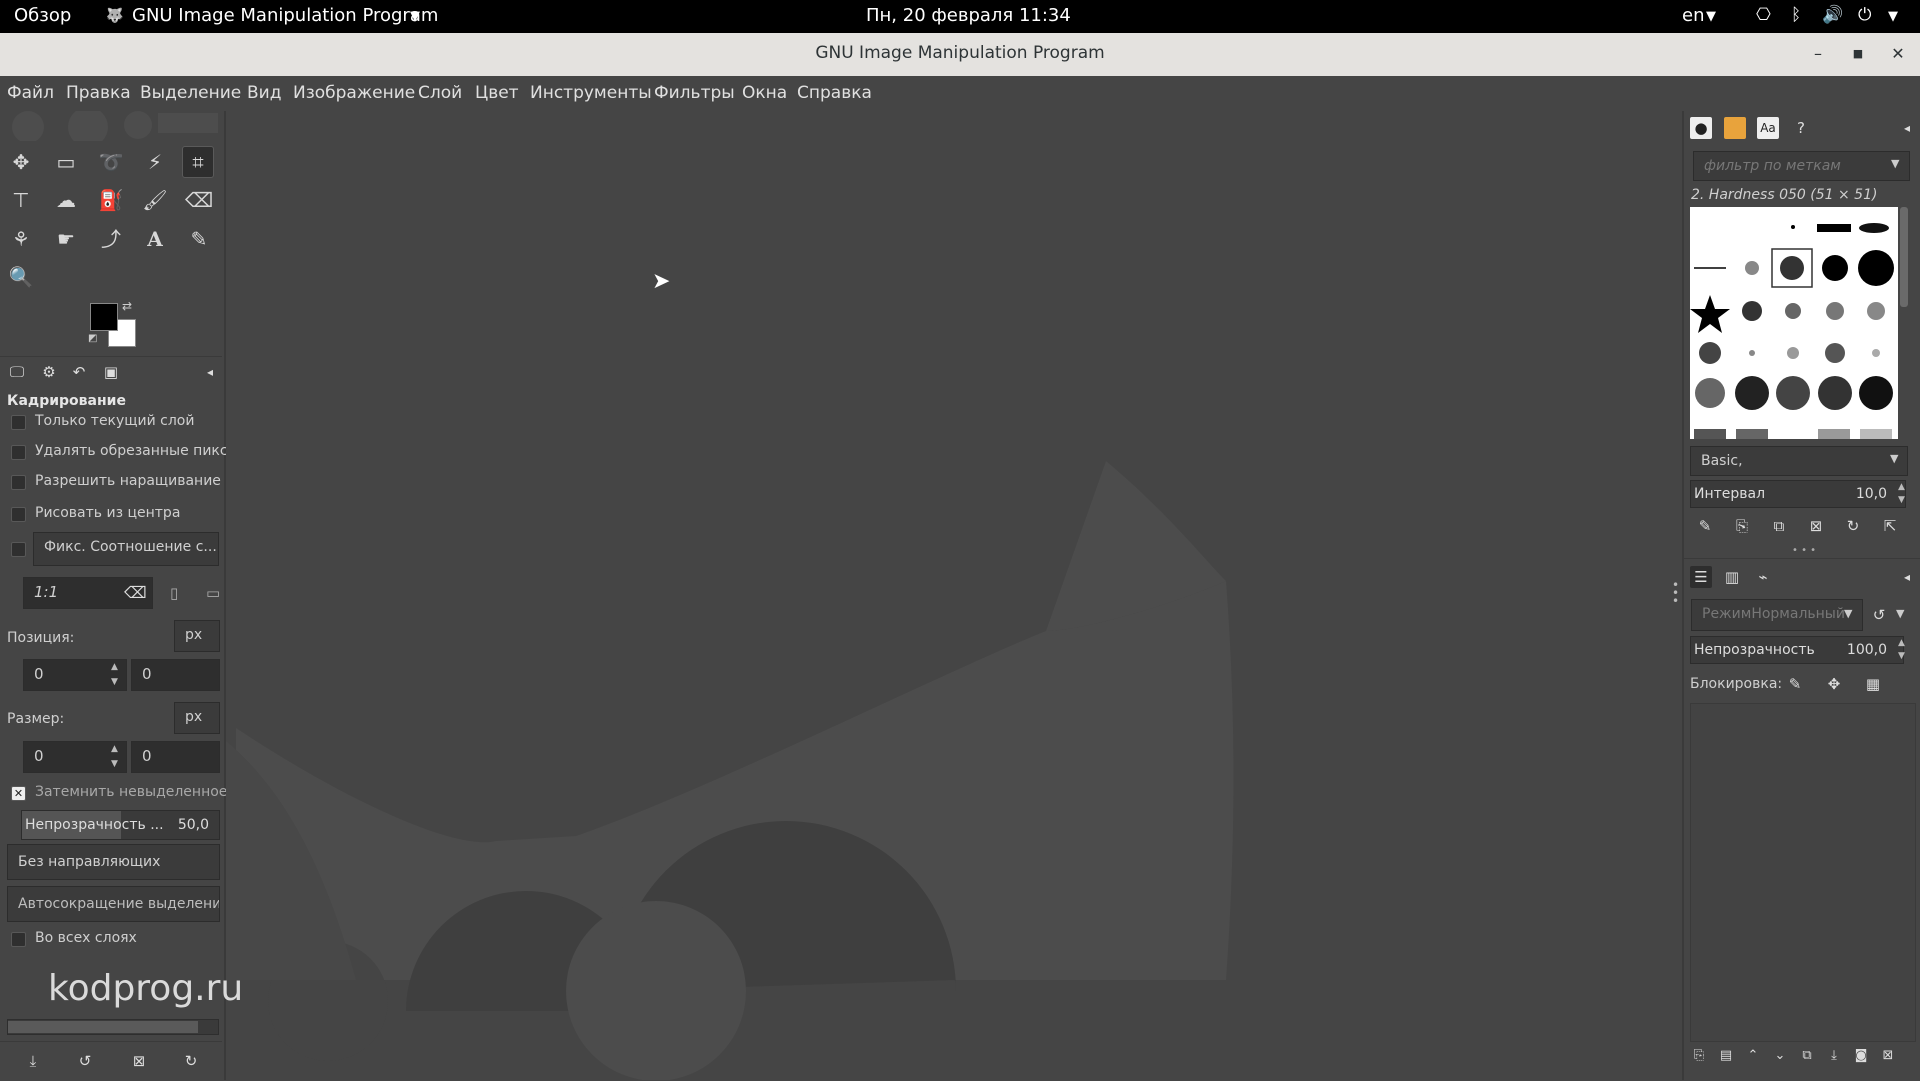  Describe the element at coordinates (66, 239) in the screenshot. I see `smudge-tool-icon: ☛` at that location.